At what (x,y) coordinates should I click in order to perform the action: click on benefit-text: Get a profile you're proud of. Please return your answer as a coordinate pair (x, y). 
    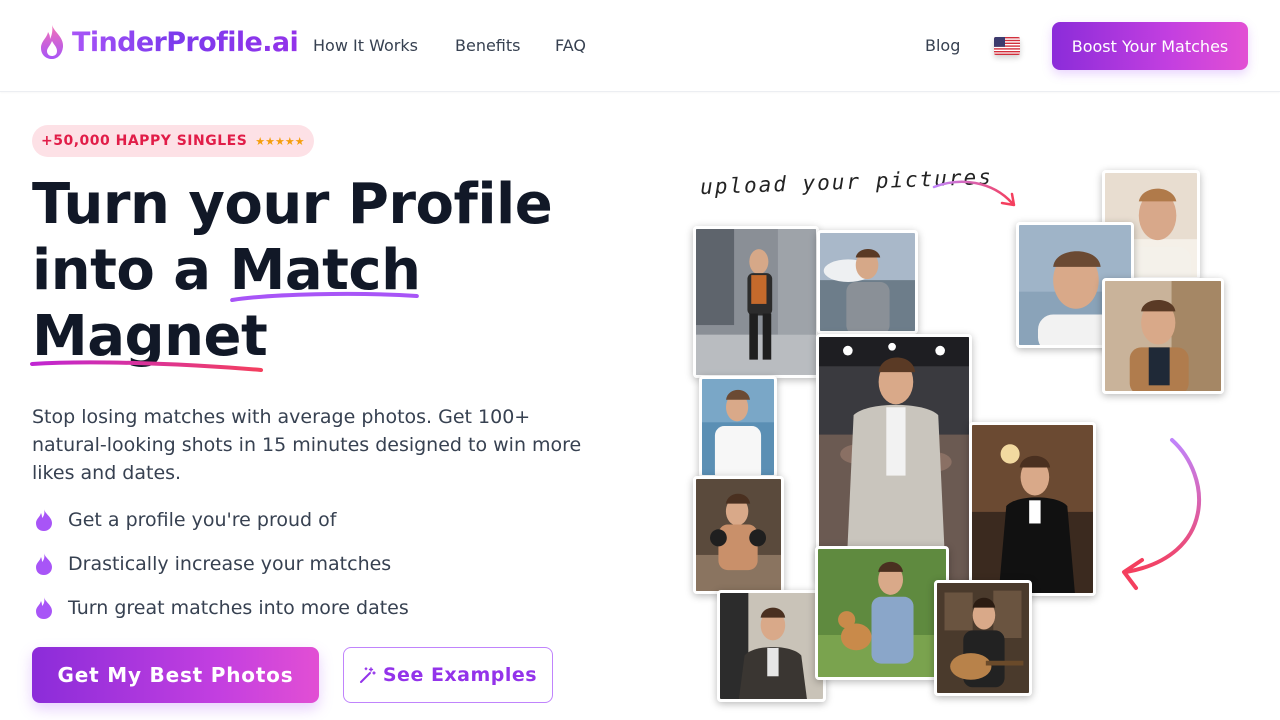
    Looking at the image, I should click on (202, 520).